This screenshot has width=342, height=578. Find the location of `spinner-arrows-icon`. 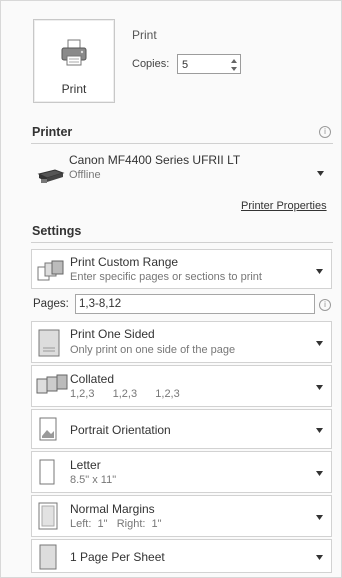

spinner-arrows-icon is located at coordinates (234, 65).